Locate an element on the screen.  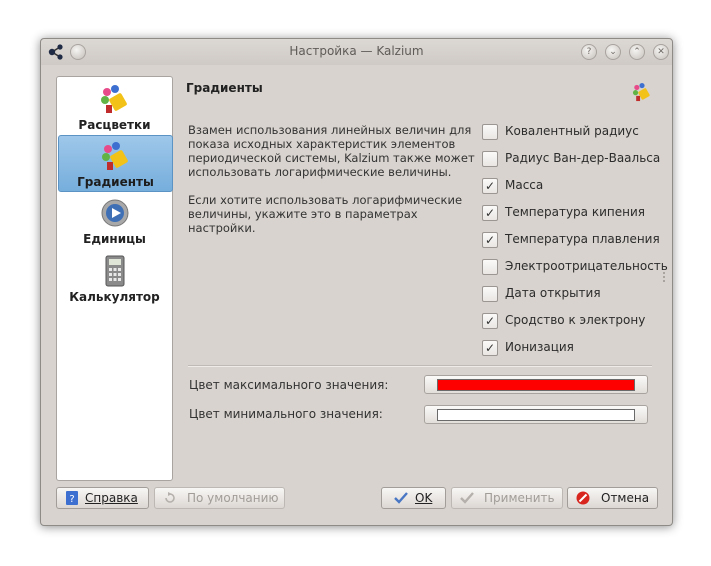
sidebar-item-units: Единицы is located at coordinates (114, 220).